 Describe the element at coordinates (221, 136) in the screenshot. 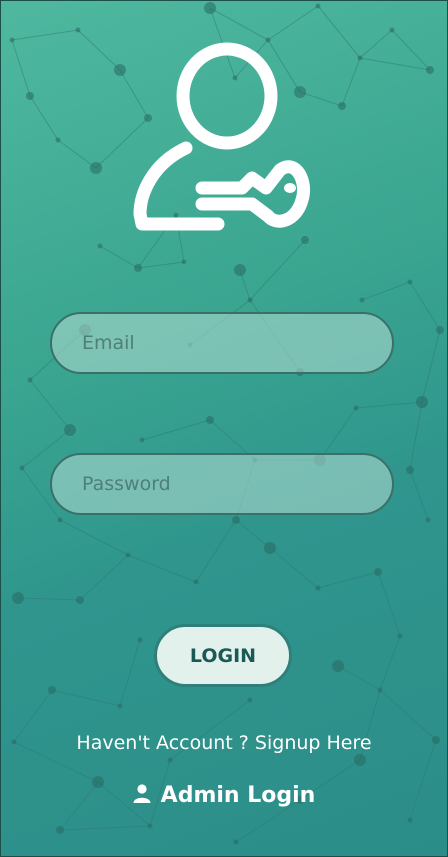

I see `user-key-icon` at that location.